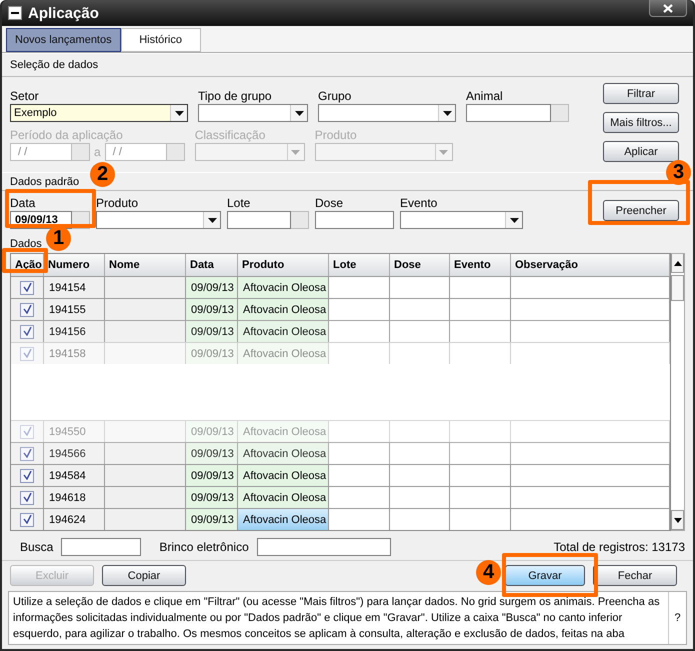  What do you see at coordinates (485, 96) in the screenshot?
I see `field-label: Animal` at bounding box center [485, 96].